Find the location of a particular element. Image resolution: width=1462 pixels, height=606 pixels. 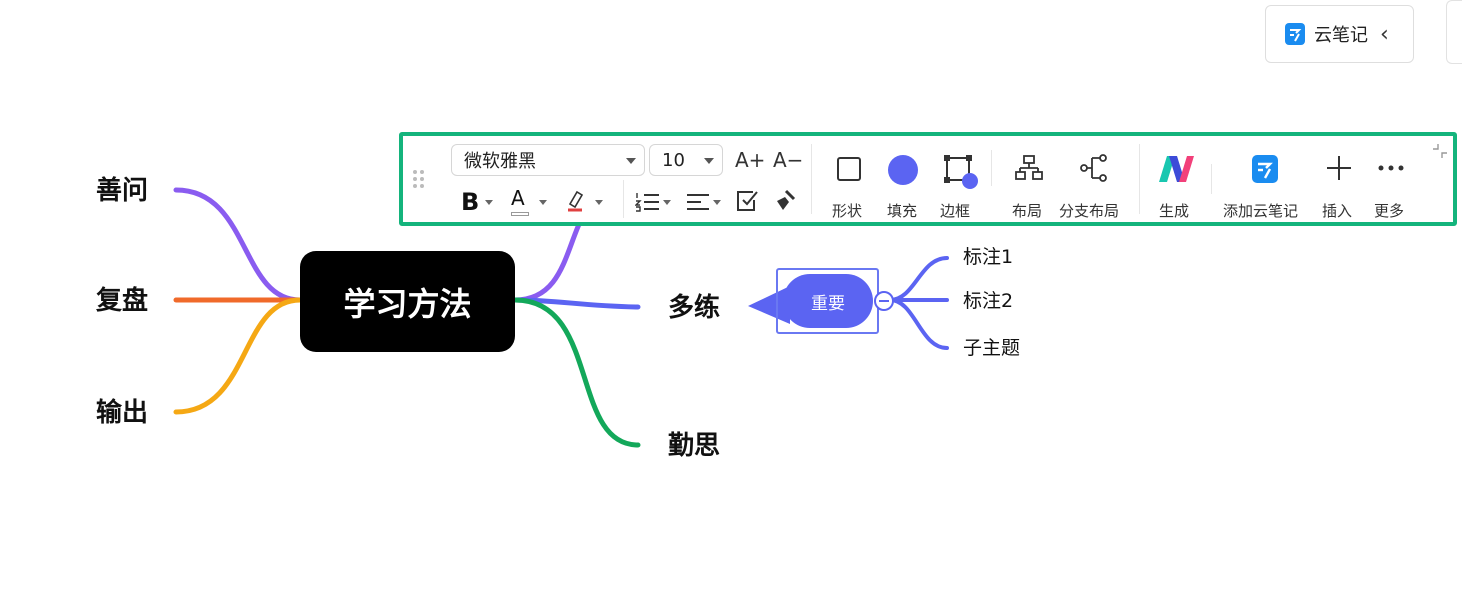

cloud-note-label: 云笔记 is located at coordinates (1341, 35).